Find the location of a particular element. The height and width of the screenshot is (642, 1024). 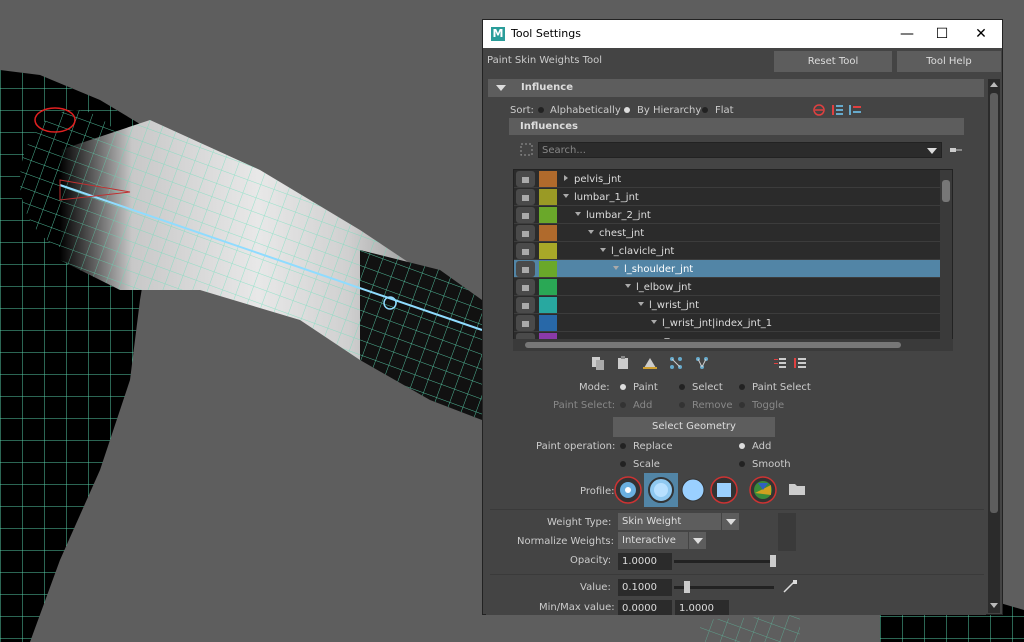

mode-select-radio is located at coordinates (682, 387).